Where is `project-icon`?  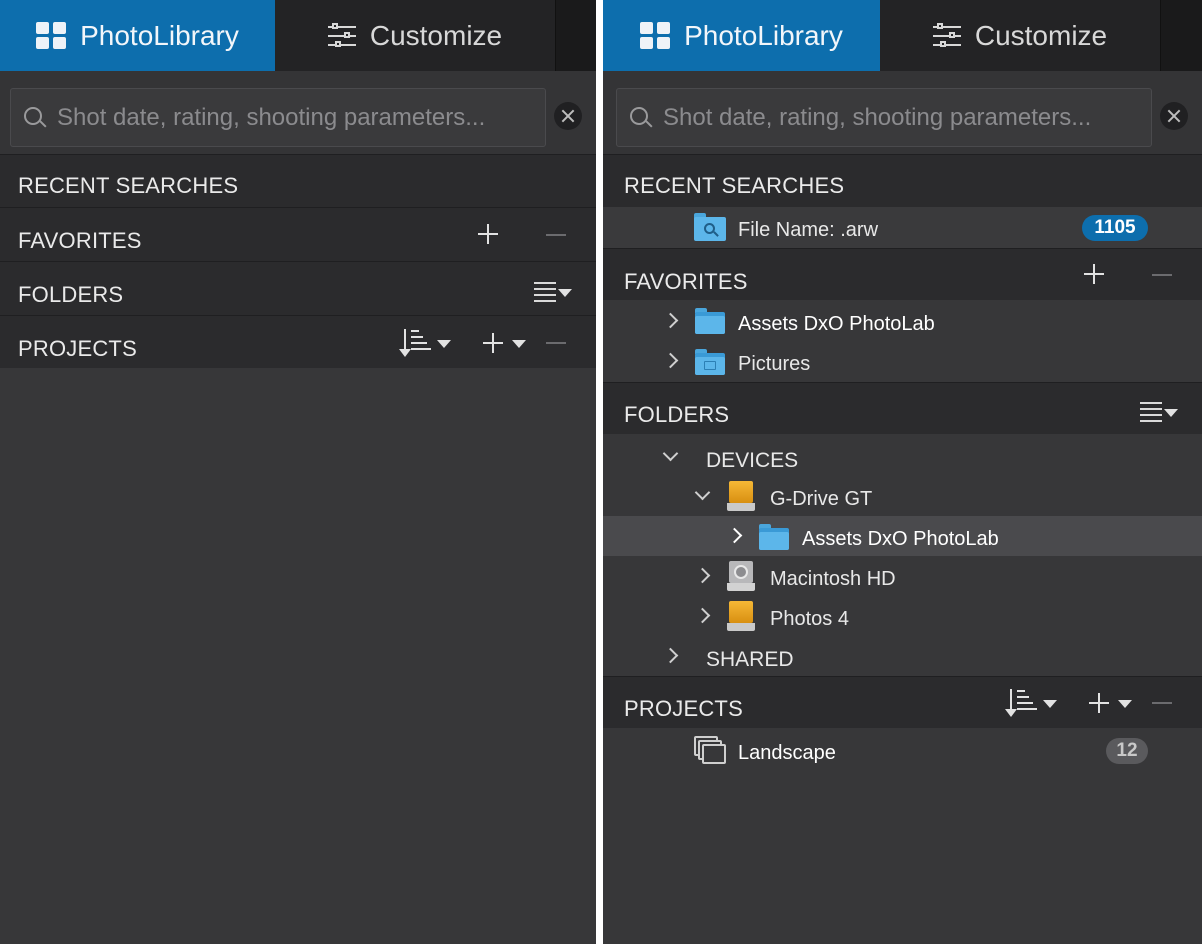 project-icon is located at coordinates (710, 750).